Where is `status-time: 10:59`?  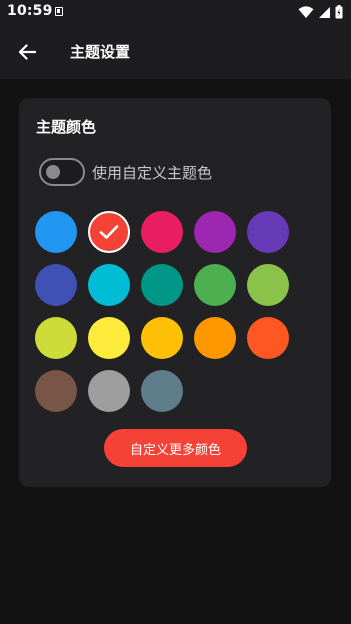
status-time: 10:59 is located at coordinates (30, 11).